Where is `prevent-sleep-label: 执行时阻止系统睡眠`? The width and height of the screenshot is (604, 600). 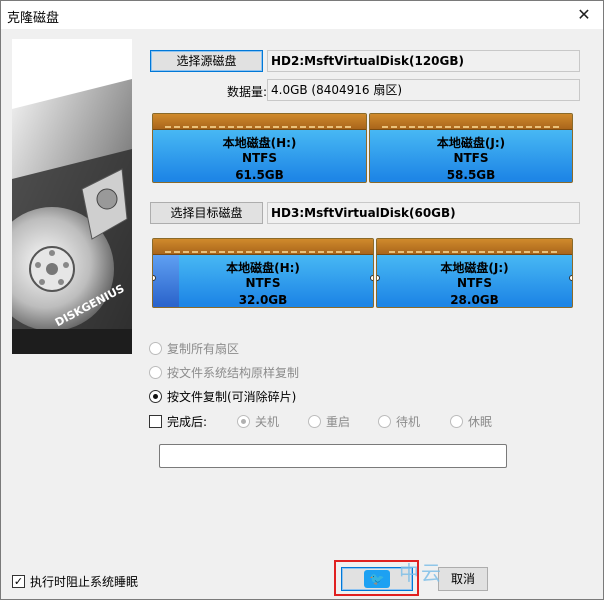
prevent-sleep-label: 执行时阻止系统睡眠 is located at coordinates (84, 581).